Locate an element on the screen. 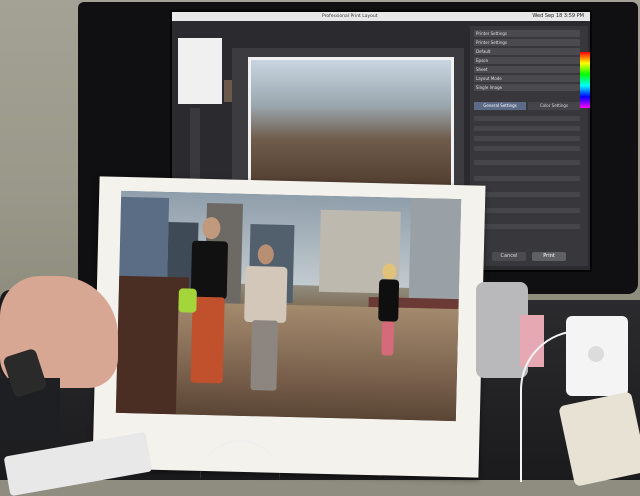  power-adapter is located at coordinates (597, 356).